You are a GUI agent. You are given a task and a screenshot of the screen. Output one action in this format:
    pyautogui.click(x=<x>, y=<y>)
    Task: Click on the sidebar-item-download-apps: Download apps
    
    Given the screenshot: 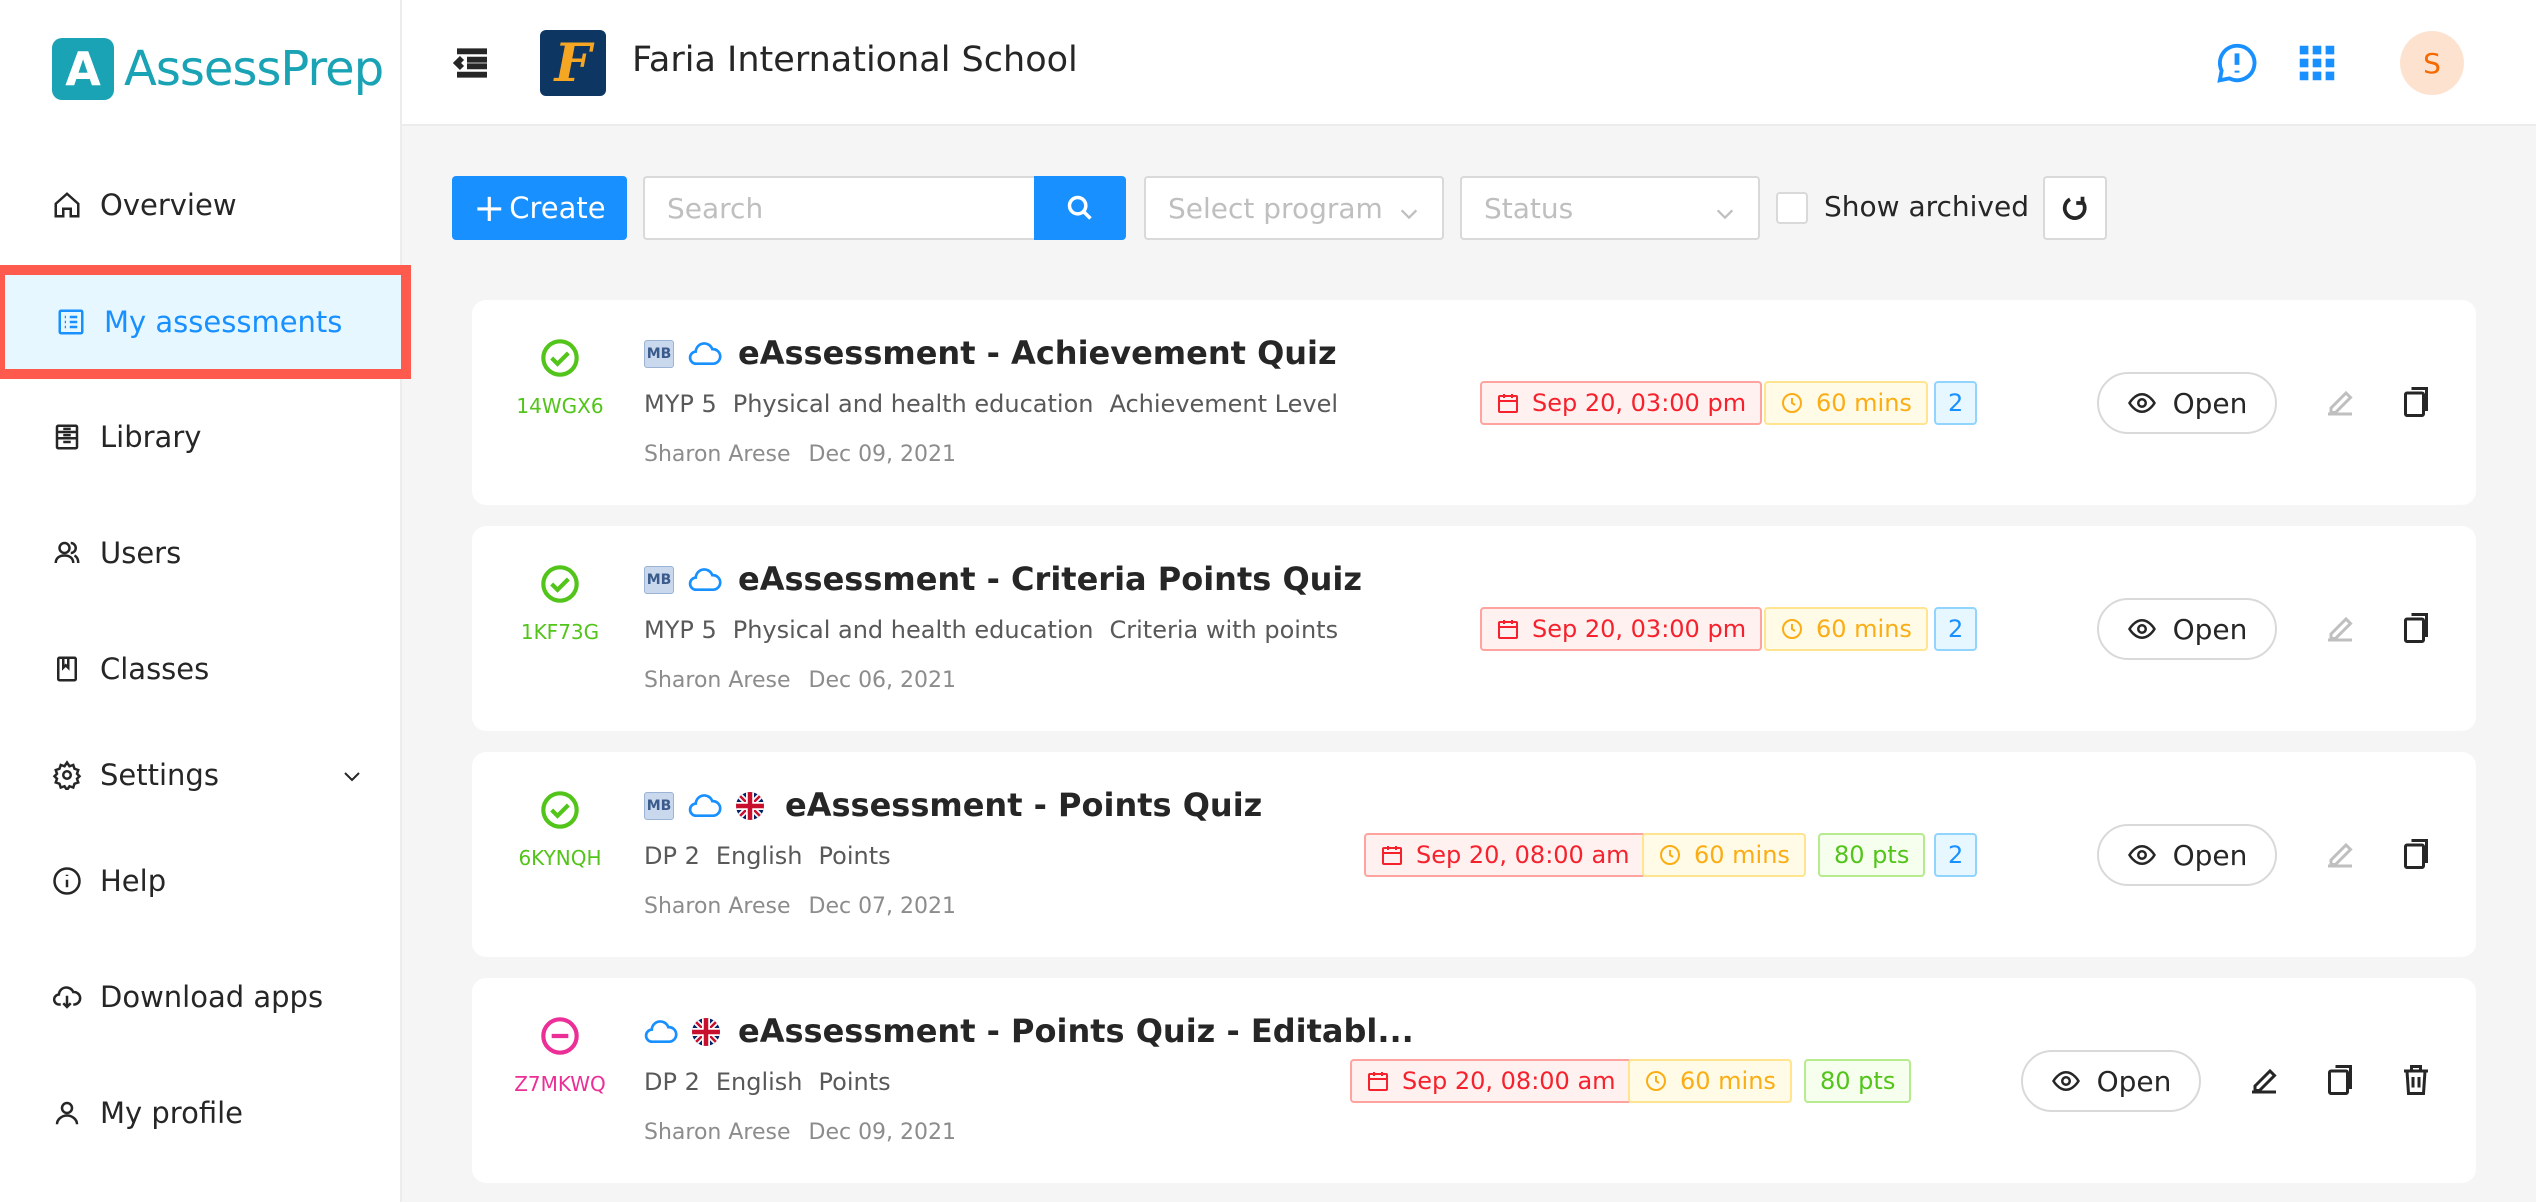 What is the action you would take?
    pyautogui.click(x=200, y=997)
    